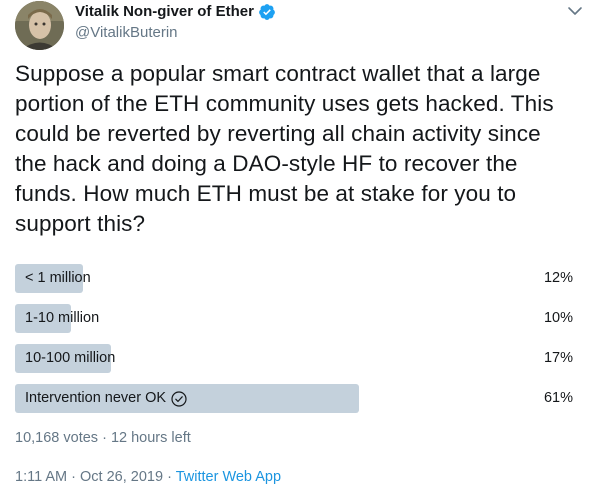 The height and width of the screenshot is (492, 596). I want to click on tweet-time: 1:11 AM, so click(41, 477).